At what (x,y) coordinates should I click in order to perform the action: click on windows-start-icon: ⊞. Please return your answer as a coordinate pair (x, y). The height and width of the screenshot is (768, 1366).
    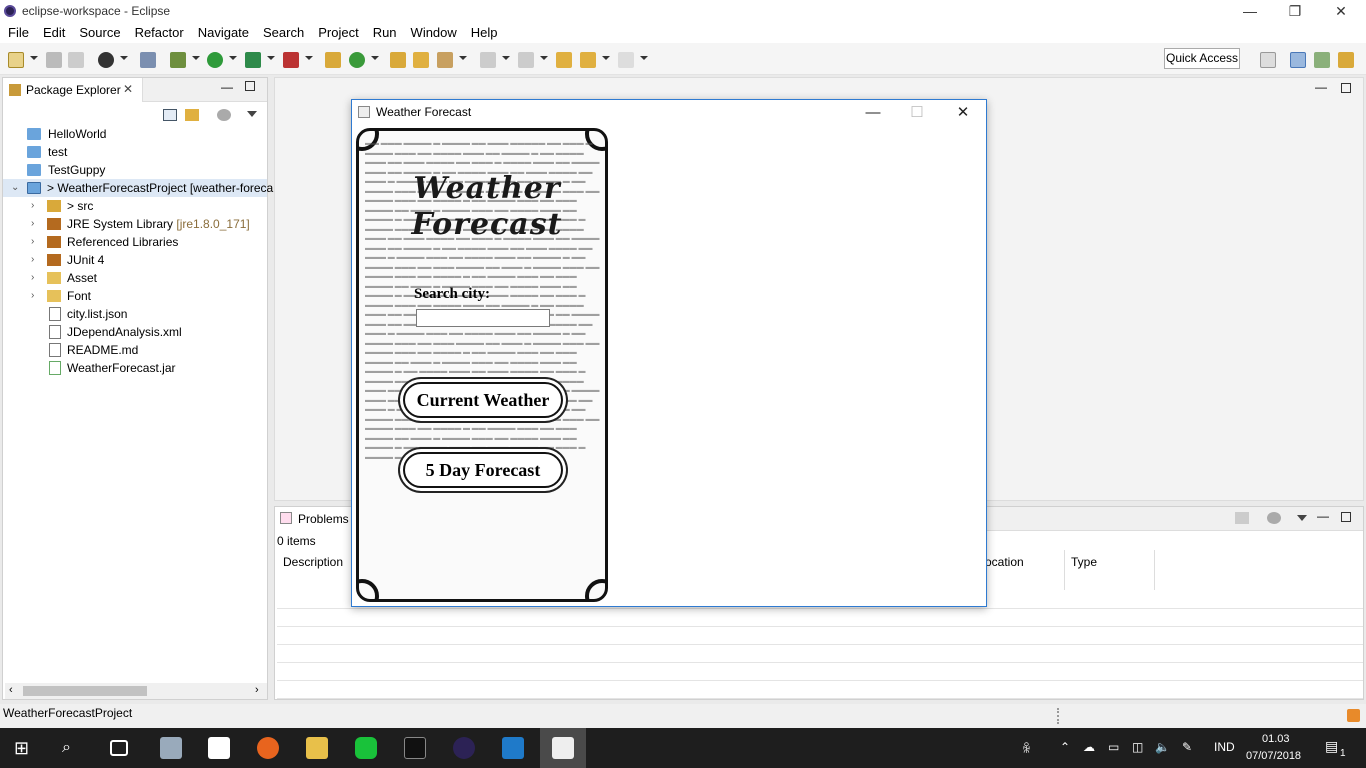
    Looking at the image, I should click on (25, 748).